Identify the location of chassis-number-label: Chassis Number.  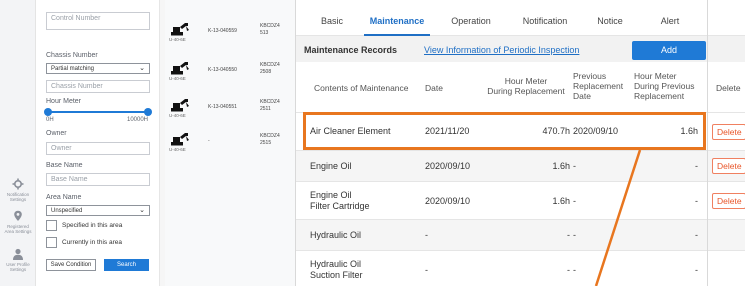
(72, 55).